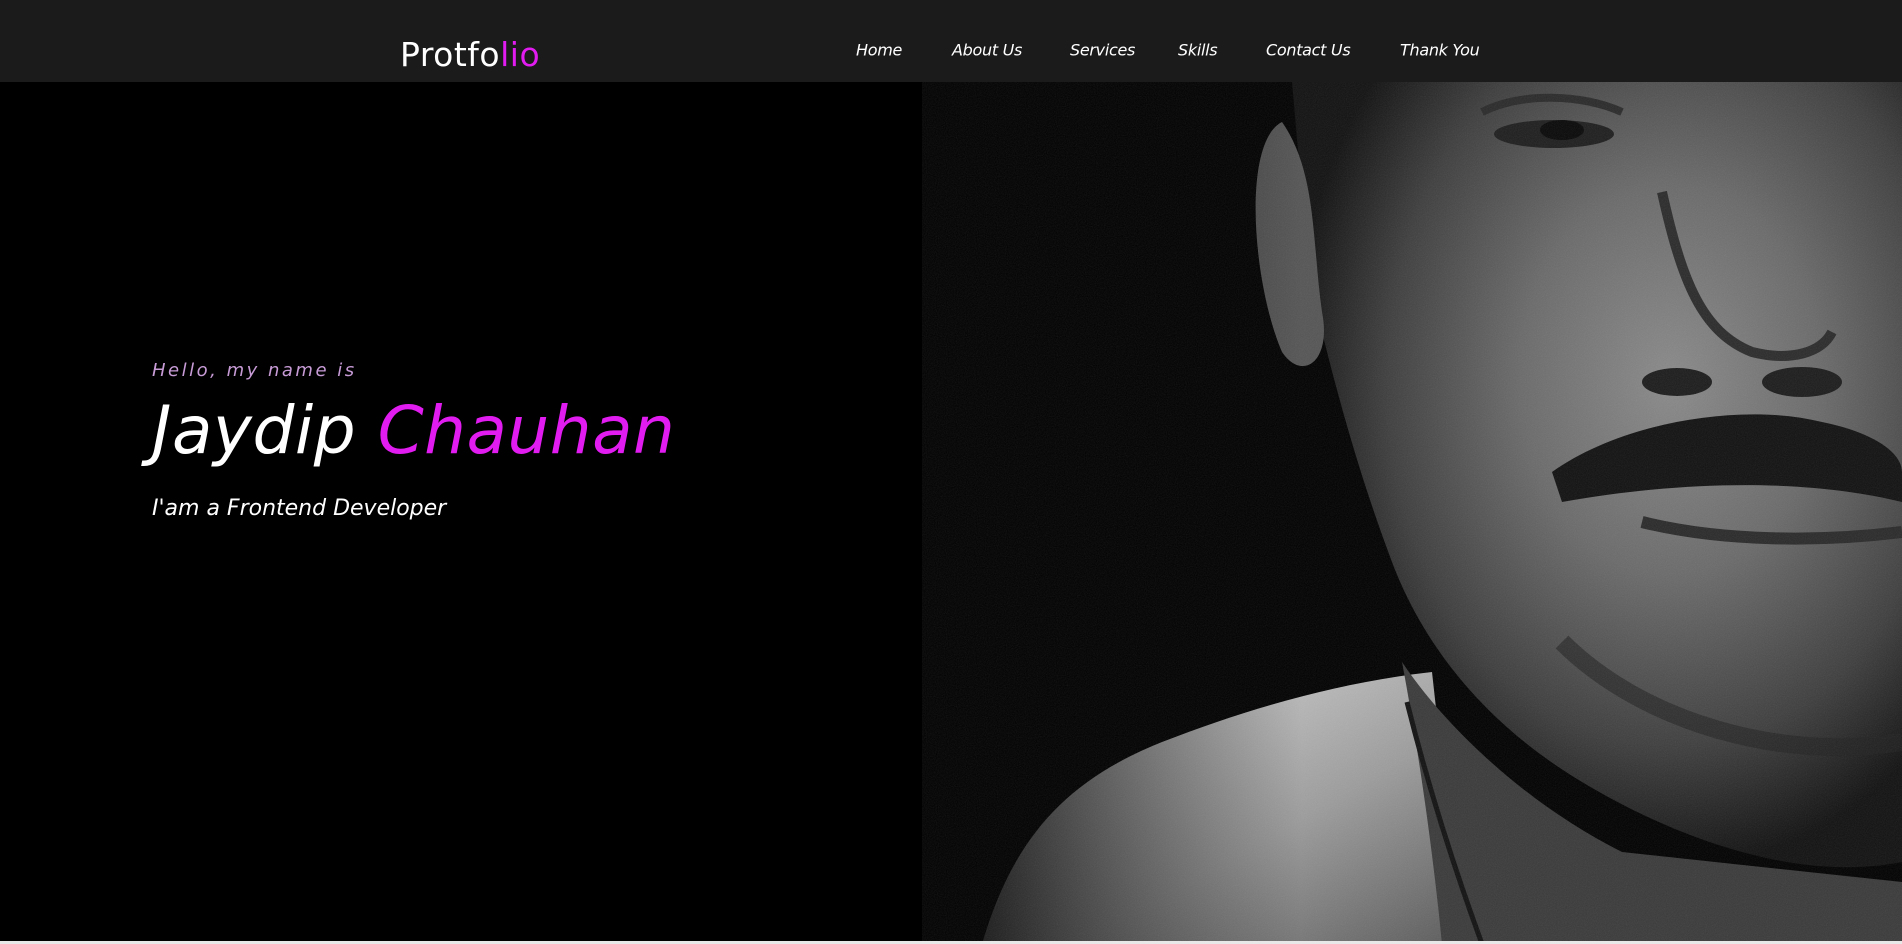 Image resolution: width=1902 pixels, height=944 pixels. What do you see at coordinates (1102, 50) in the screenshot?
I see `nav-link-services: Services` at bounding box center [1102, 50].